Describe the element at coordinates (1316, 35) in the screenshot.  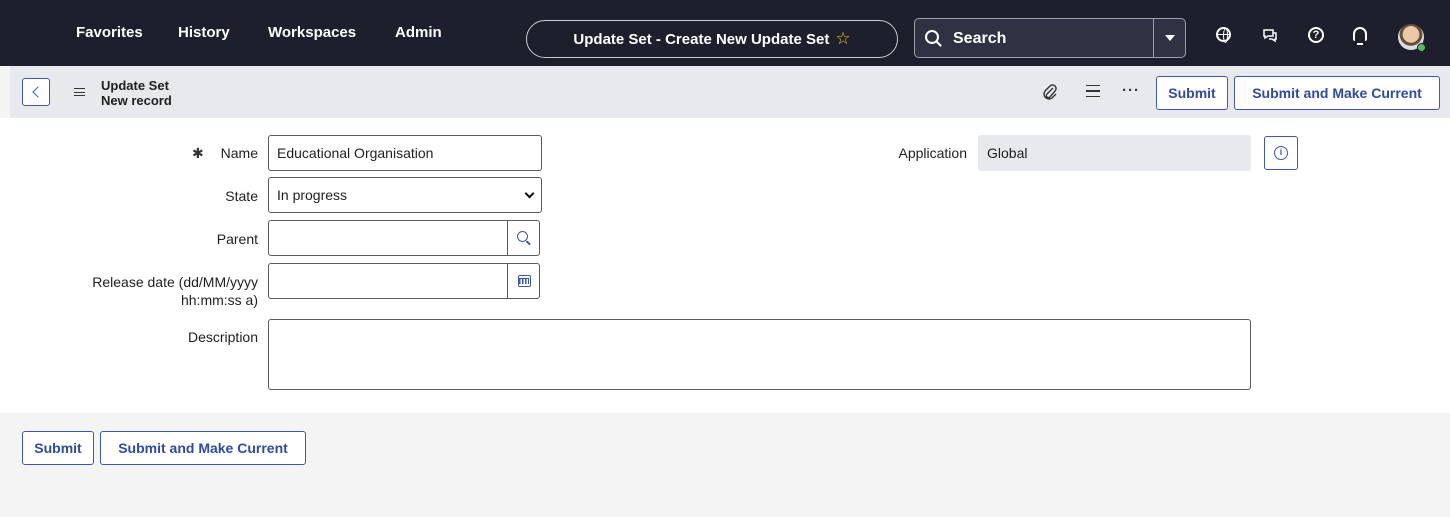
I see `help-icon: ?` at that location.